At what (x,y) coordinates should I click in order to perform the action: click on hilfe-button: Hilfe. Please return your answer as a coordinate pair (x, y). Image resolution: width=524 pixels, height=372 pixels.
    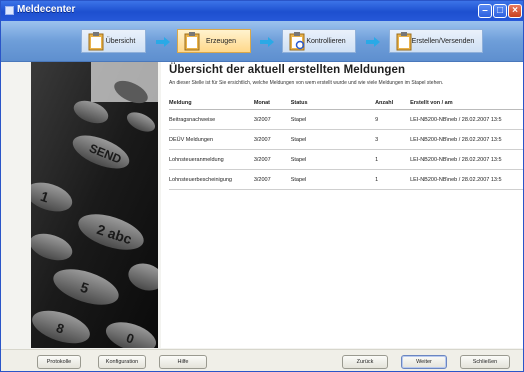
    Looking at the image, I should click on (183, 362).